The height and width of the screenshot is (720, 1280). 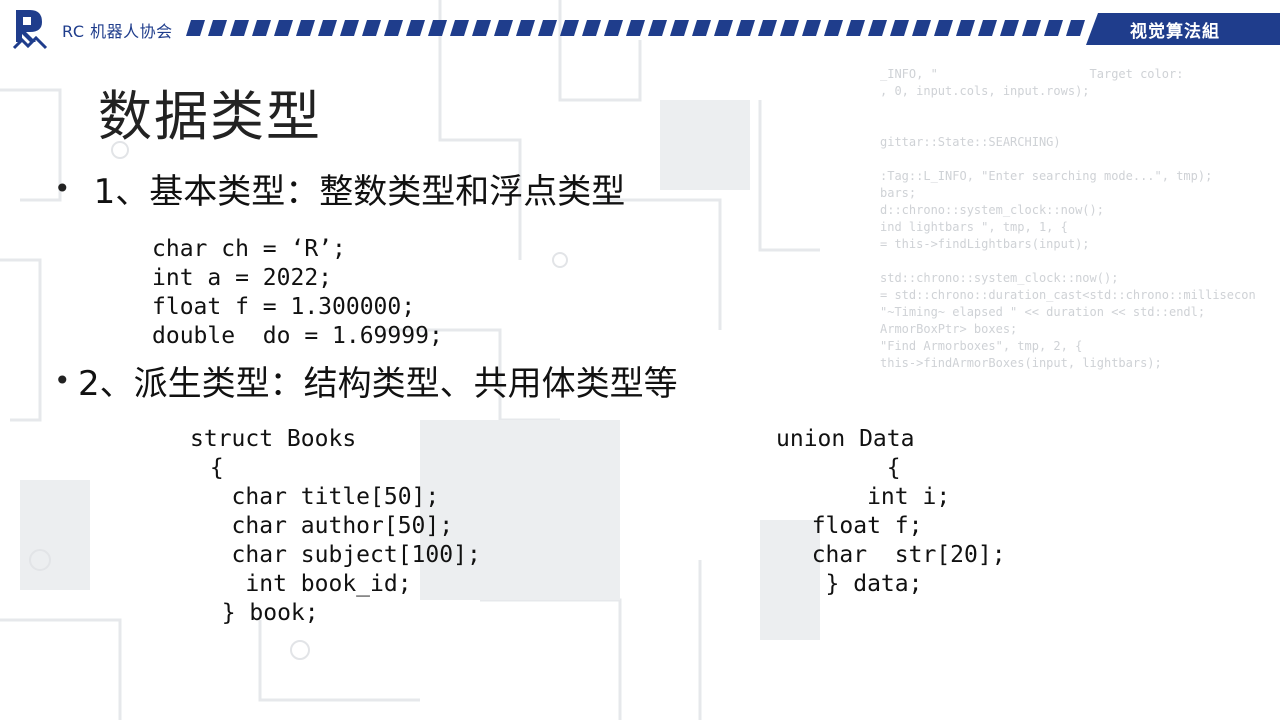 What do you see at coordinates (256, 613) in the screenshot?
I see `code-line: } book;` at bounding box center [256, 613].